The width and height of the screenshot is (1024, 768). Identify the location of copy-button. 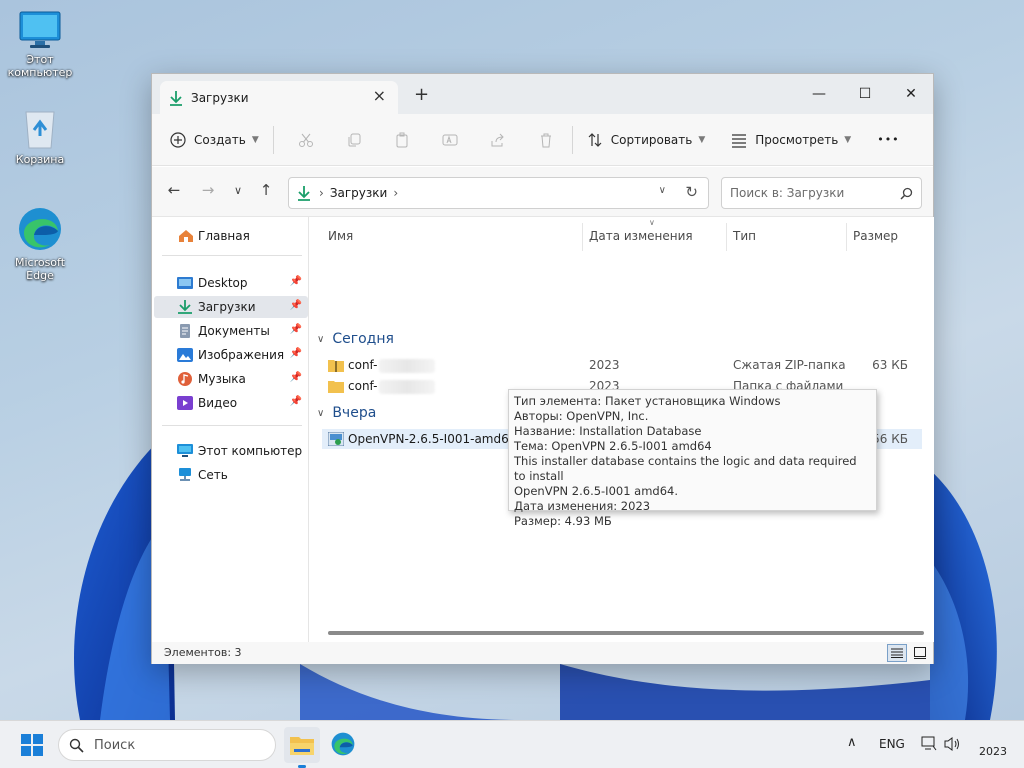
(354, 140).